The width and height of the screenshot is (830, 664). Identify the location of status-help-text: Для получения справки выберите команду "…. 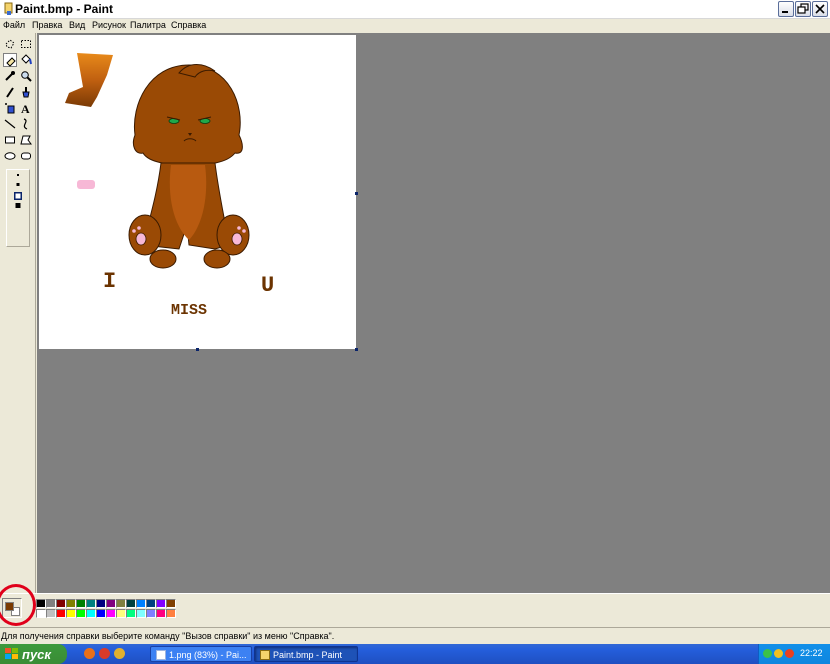
(168, 636).